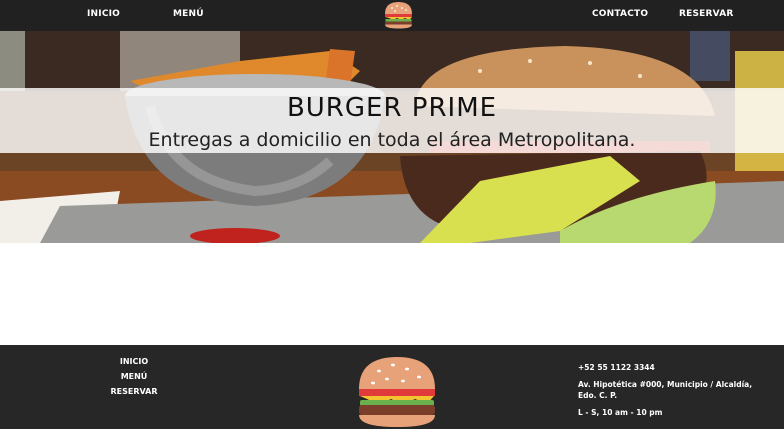  Describe the element at coordinates (620, 14) in the screenshot. I see `nav-link-contacto: CONTACTO` at that location.